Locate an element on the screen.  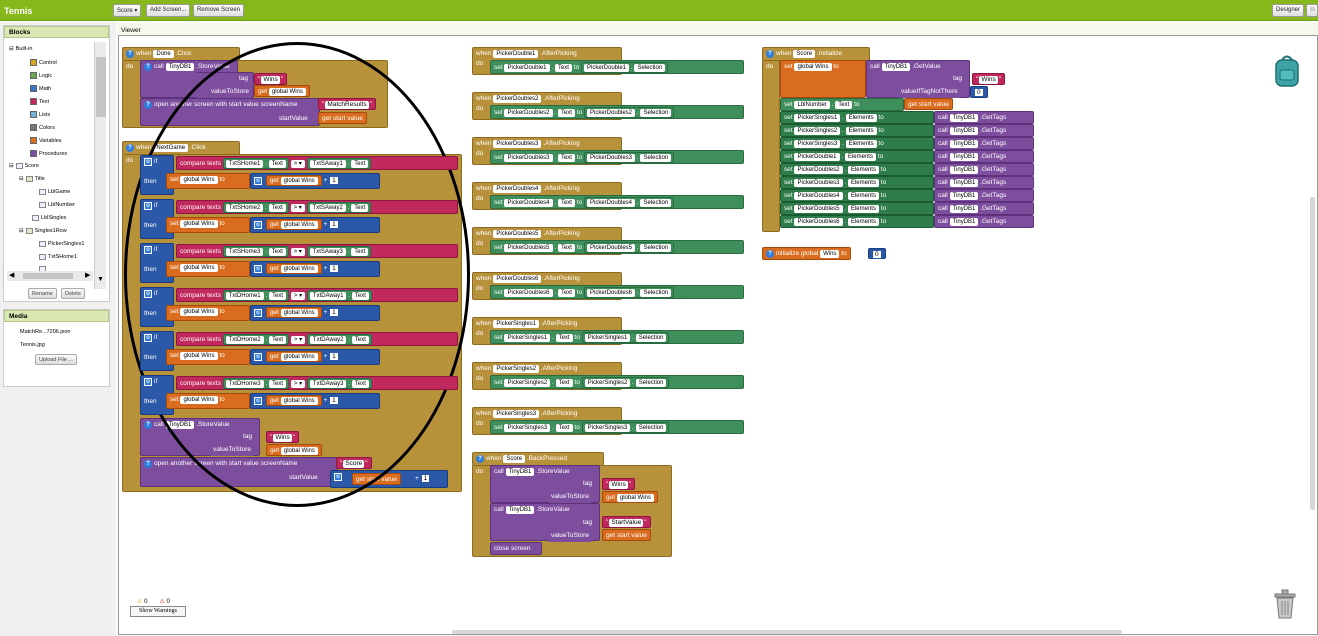
matchresults-text-block: " MatchResults " is located at coordinates (347, 104).